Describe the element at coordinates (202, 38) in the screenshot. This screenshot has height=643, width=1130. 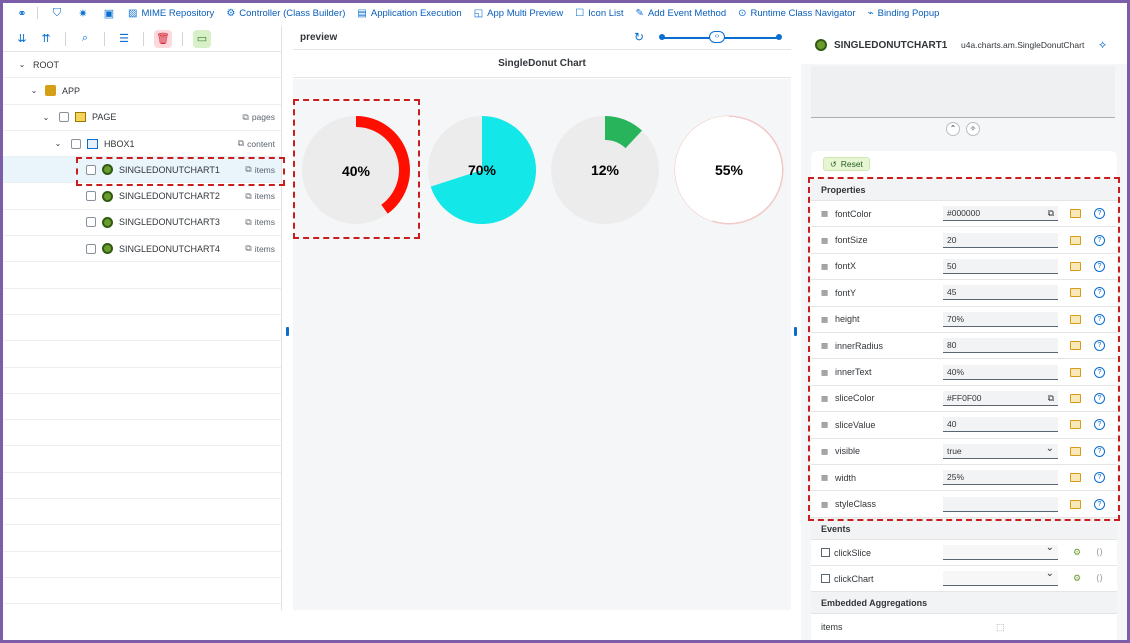
I see `display-icon: ▭` at that location.